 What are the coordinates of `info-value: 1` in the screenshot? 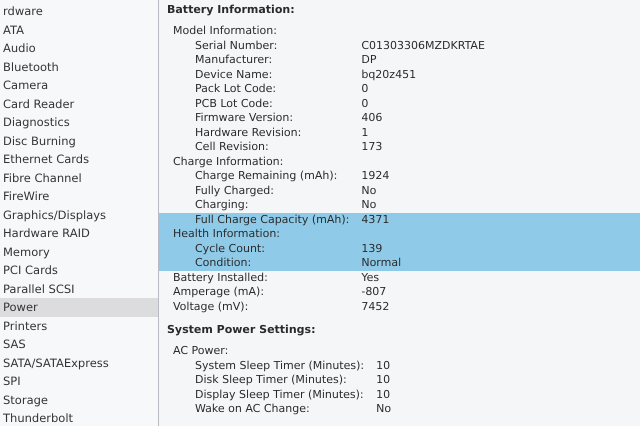 It's located at (365, 133).